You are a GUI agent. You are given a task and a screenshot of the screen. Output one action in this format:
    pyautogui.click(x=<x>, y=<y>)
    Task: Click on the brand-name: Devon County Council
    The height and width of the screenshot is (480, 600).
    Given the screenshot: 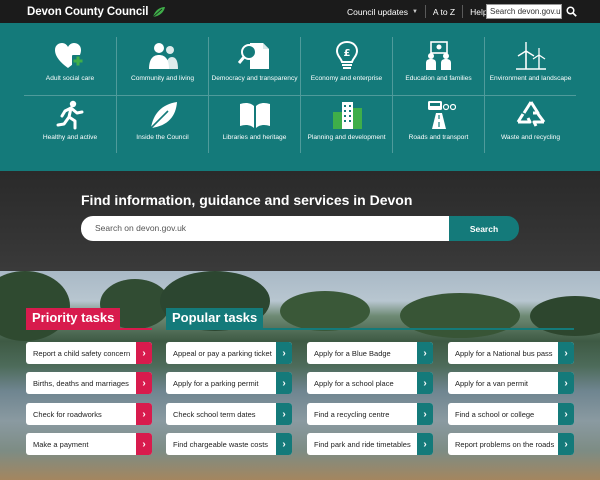 What is the action you would take?
    pyautogui.click(x=87, y=12)
    